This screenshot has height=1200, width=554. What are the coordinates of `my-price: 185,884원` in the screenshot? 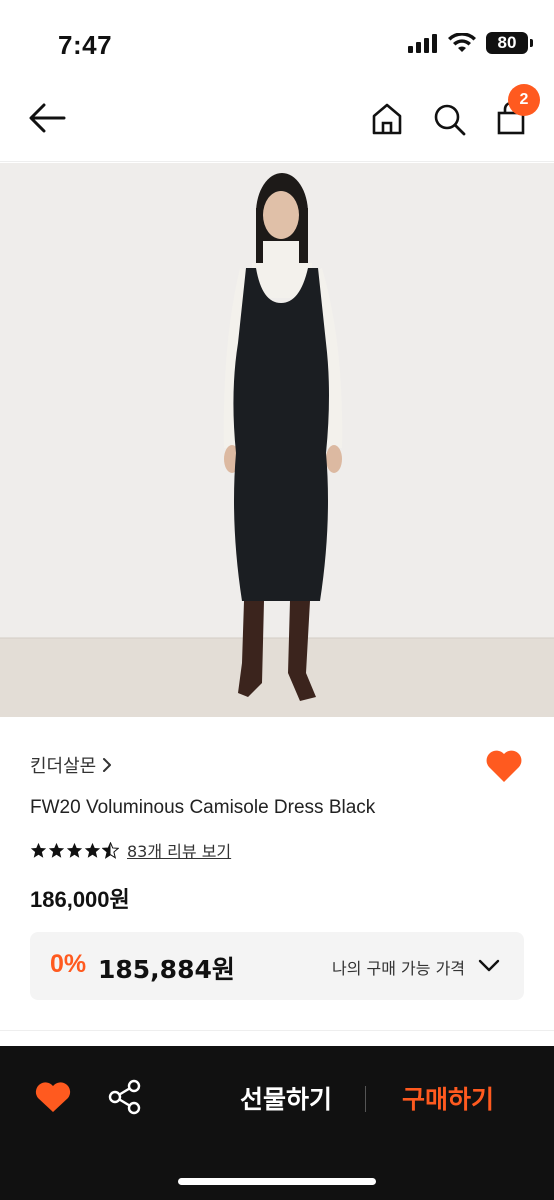 It's located at (166, 969).